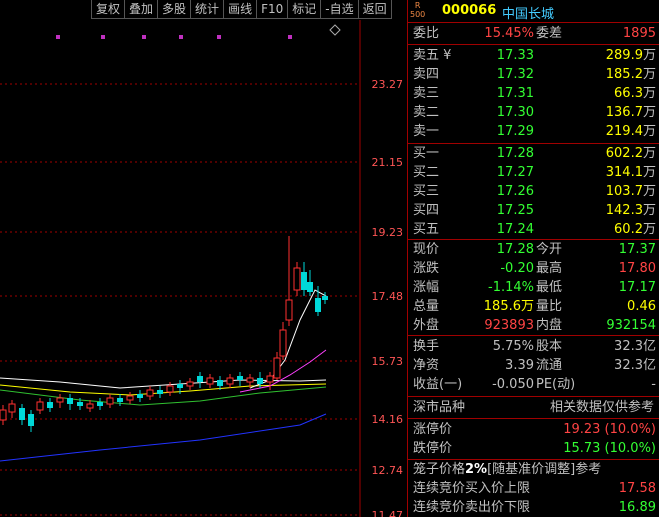 The width and height of the screenshot is (659, 517). What do you see at coordinates (515, 172) in the screenshot?
I see `bid-price: 17.27` at bounding box center [515, 172].